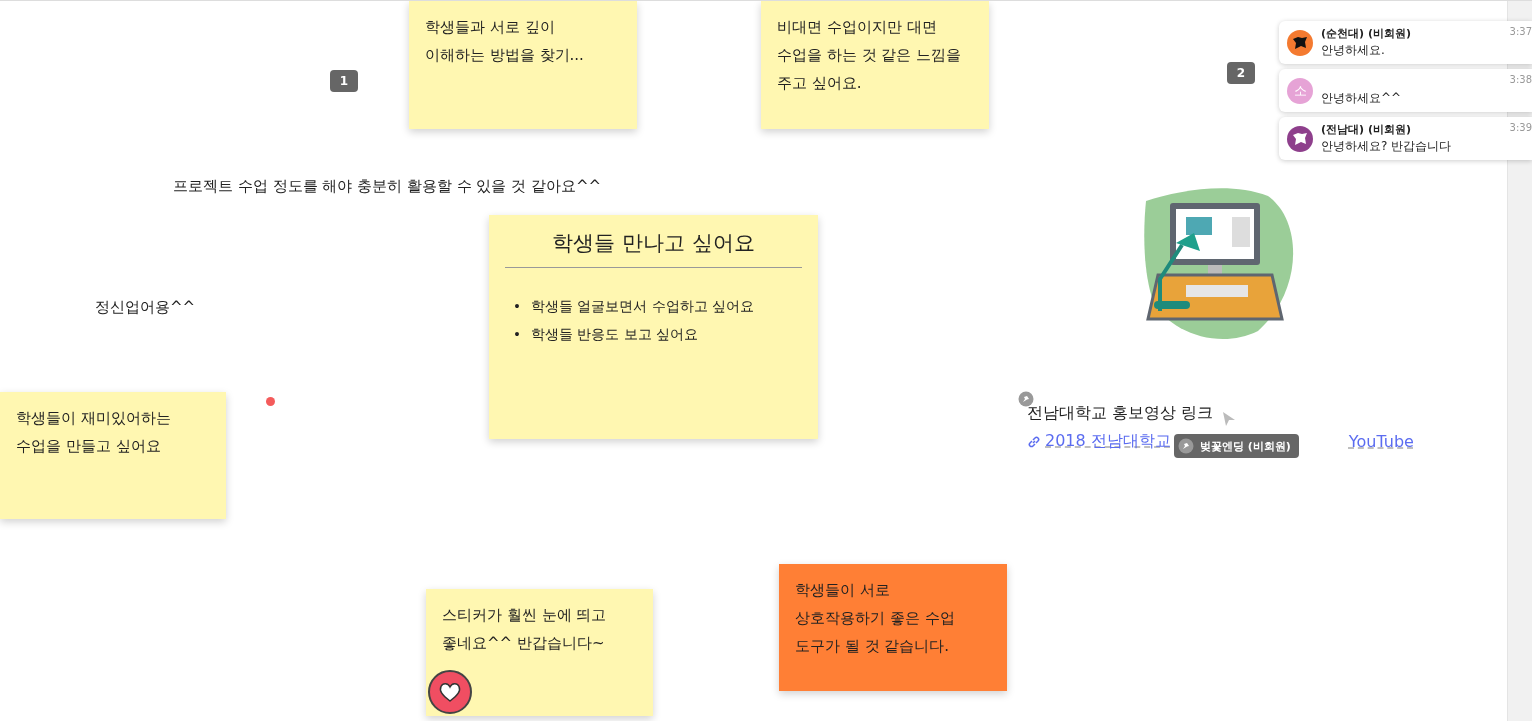 This screenshot has width=1532, height=721. I want to click on sender-name: (전남대) (비회원), so click(1366, 129).